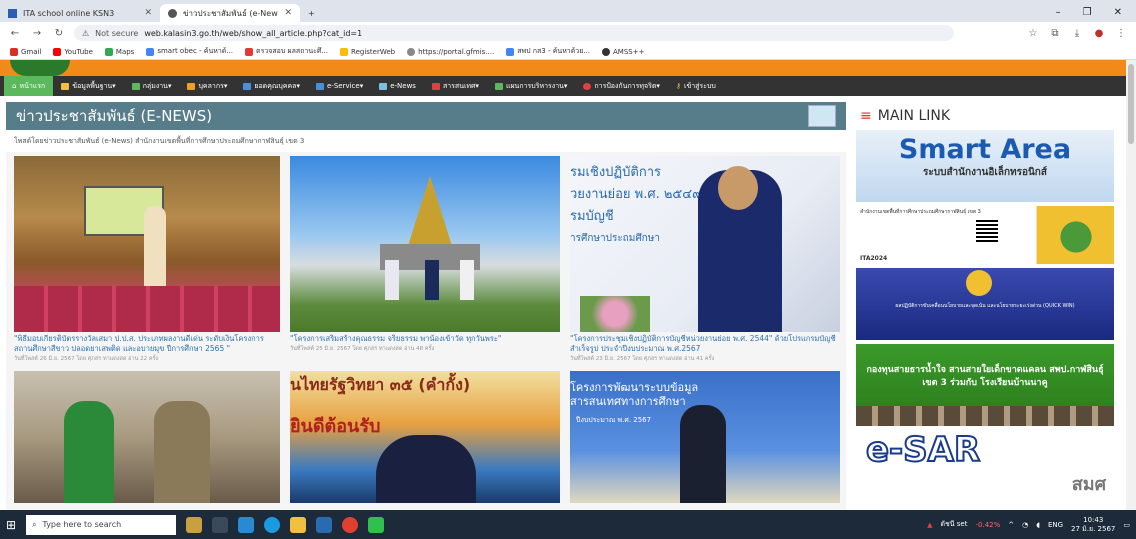 The image size is (1136, 539). What do you see at coordinates (1055, 33) in the screenshot?
I see `extensions-icon: ⧉` at bounding box center [1055, 33].